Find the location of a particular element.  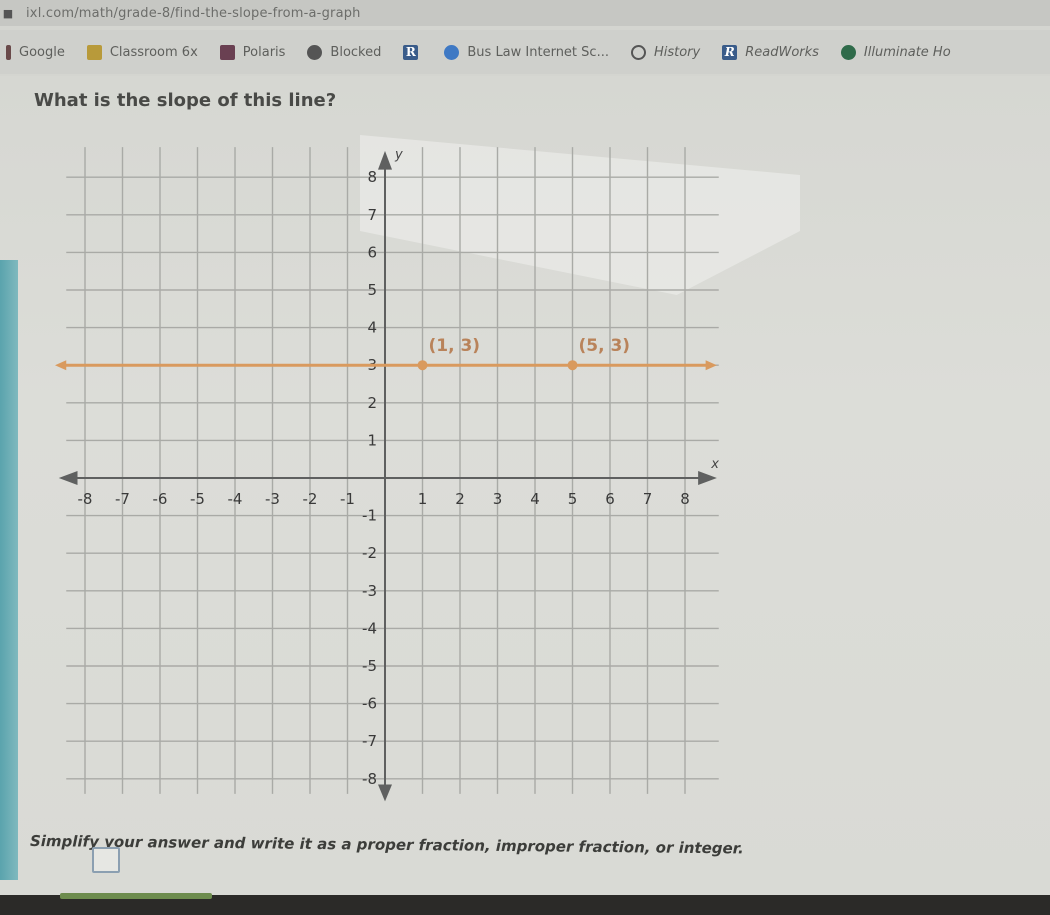

x-tick-label: 2 is located at coordinates (460, 499).